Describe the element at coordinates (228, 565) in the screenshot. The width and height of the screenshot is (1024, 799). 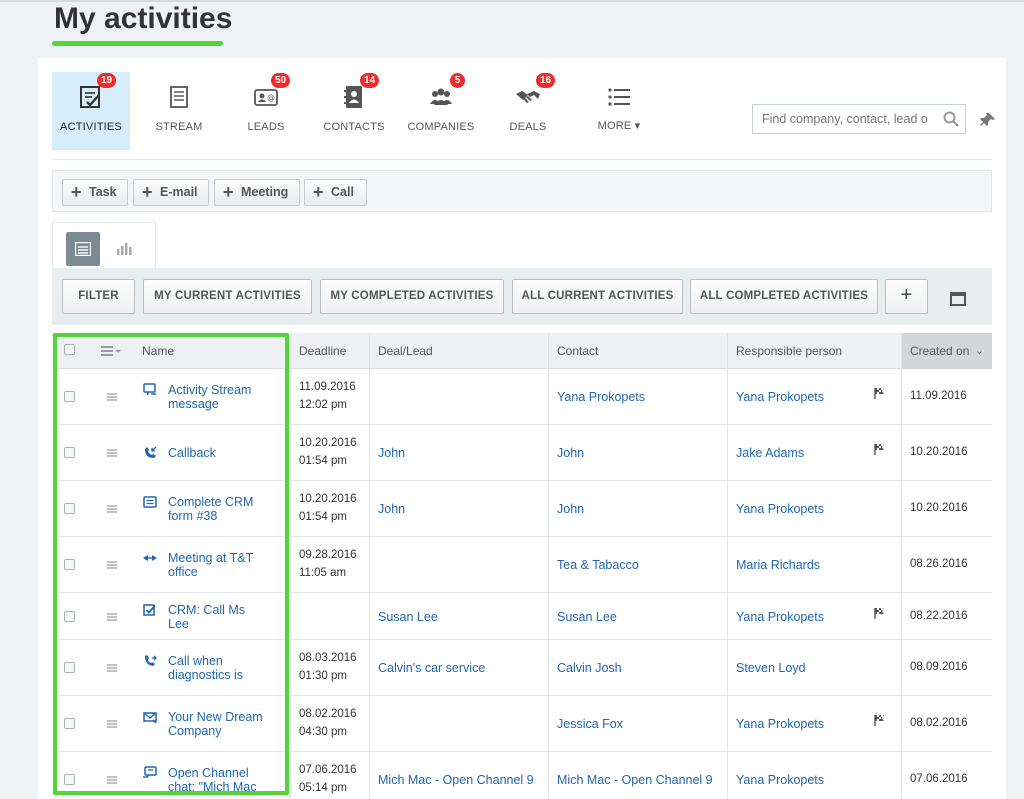
I see `activity-name-link: Meeting at T&T office` at that location.